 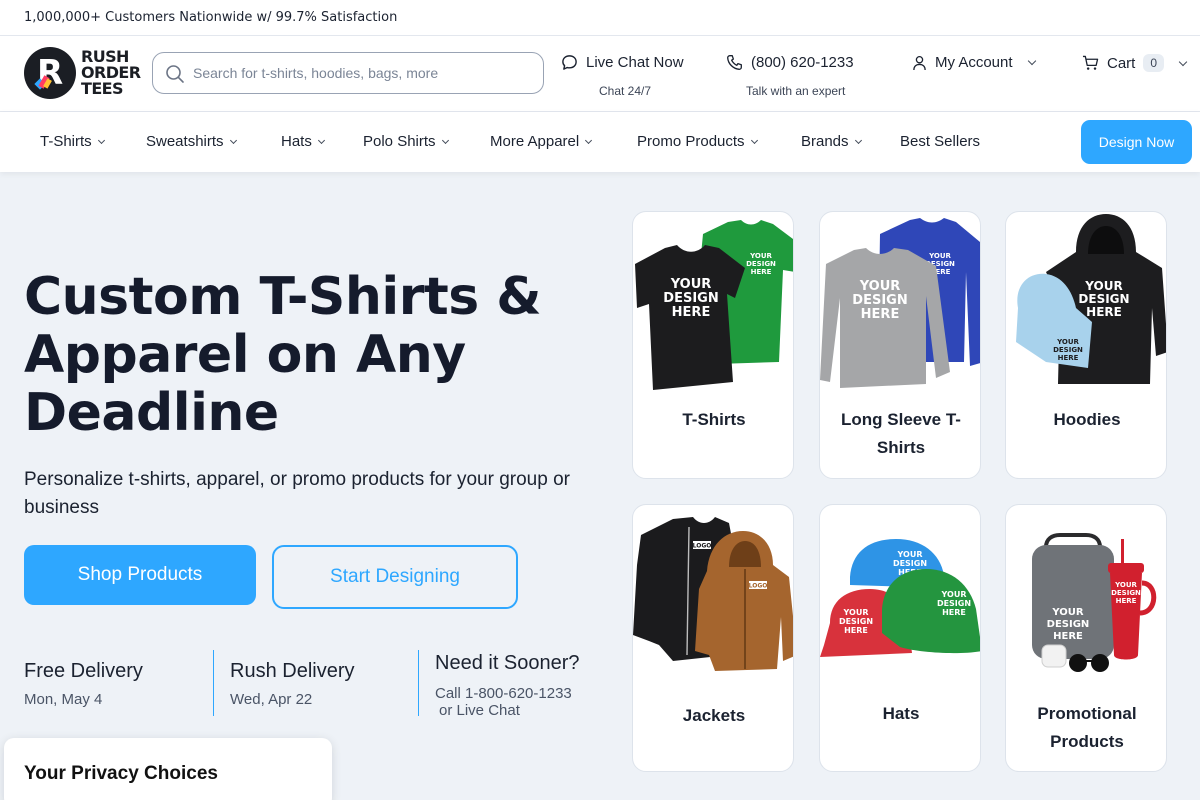 I want to click on search-box, so click(x=348, y=73).